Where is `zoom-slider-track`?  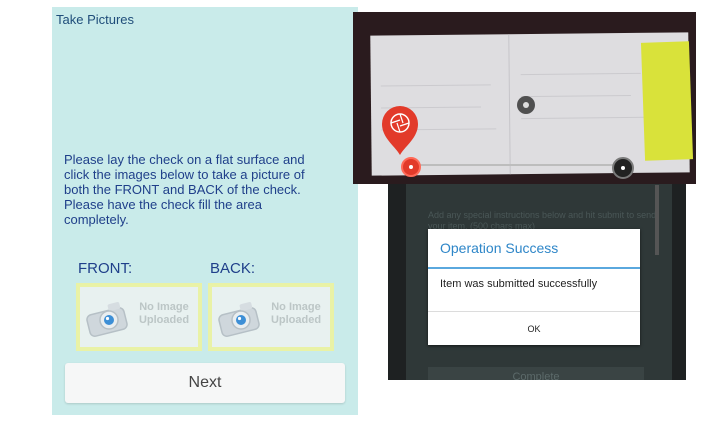 zoom-slider-track is located at coordinates (518, 165).